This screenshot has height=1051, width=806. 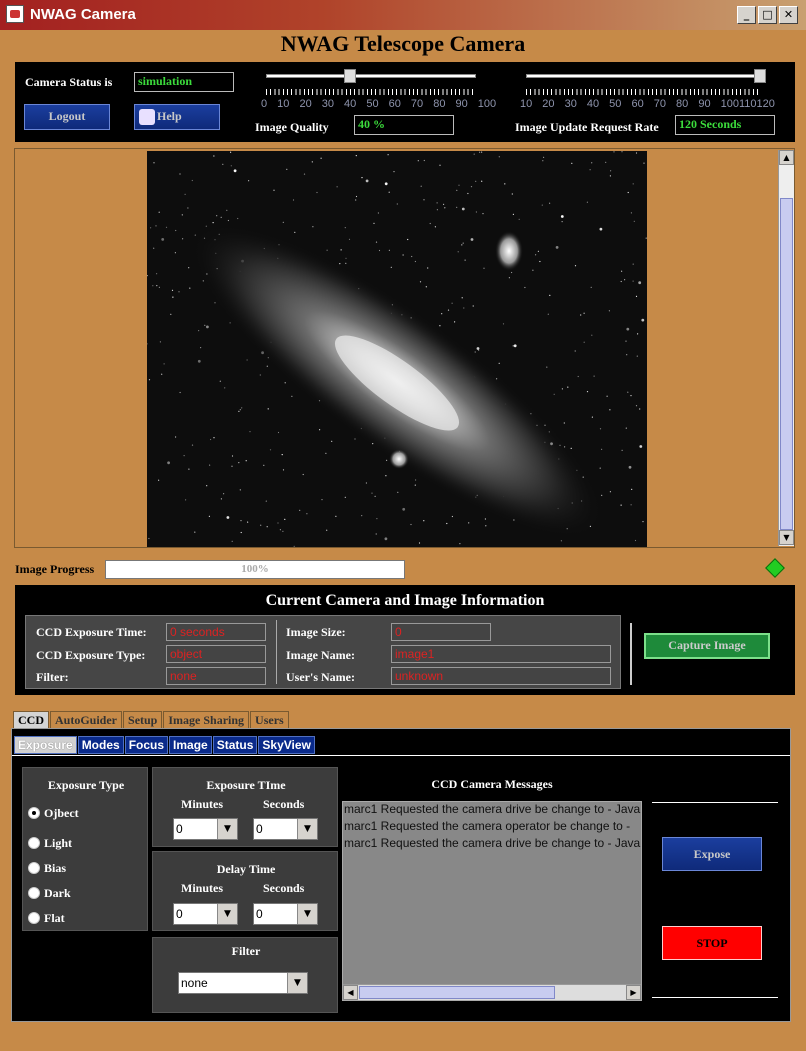 I want to click on subtab-modes: Modes, so click(x=100, y=745).